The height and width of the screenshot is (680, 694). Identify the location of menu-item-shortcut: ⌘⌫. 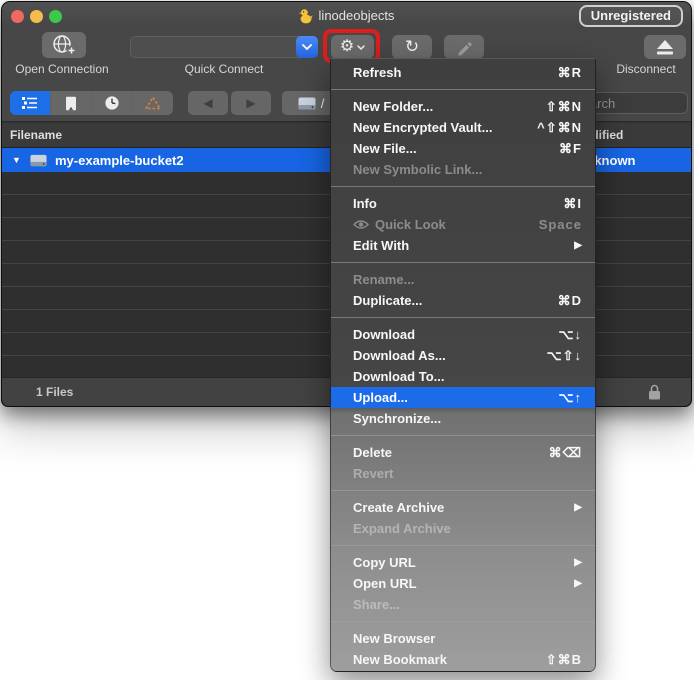
(565, 452).